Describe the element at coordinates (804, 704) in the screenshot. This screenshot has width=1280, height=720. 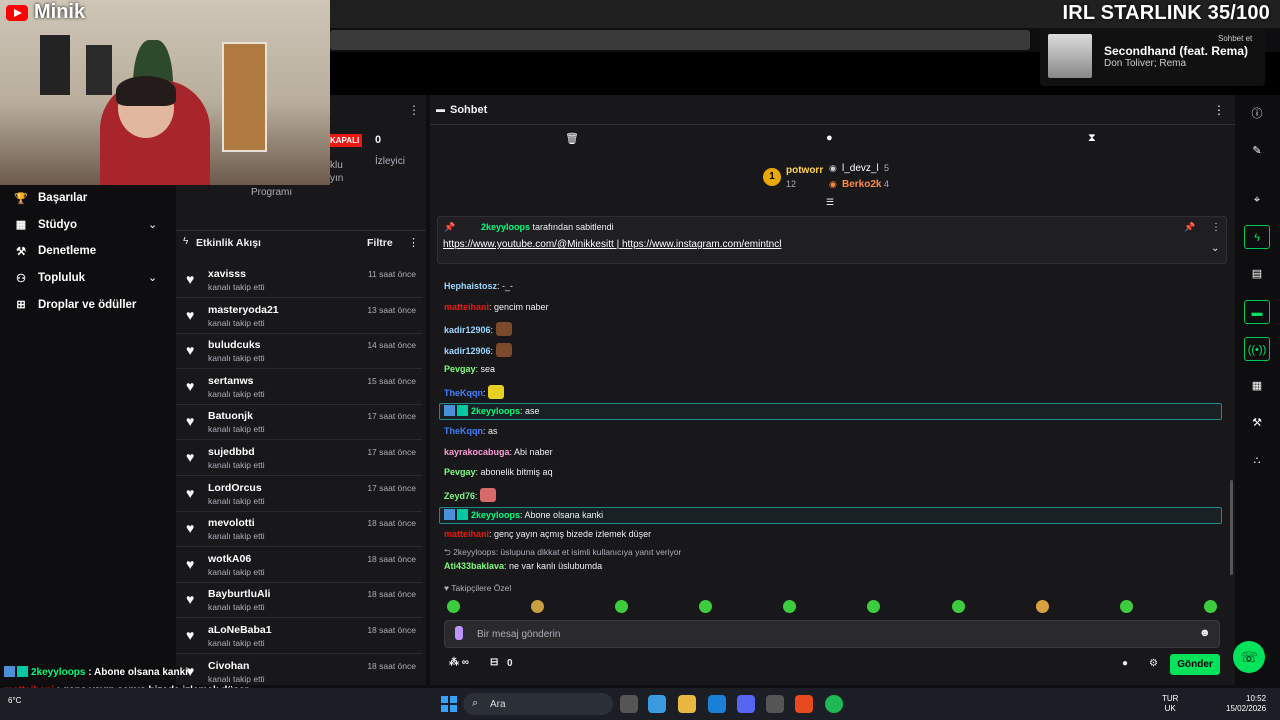
I see `obs-icon` at that location.